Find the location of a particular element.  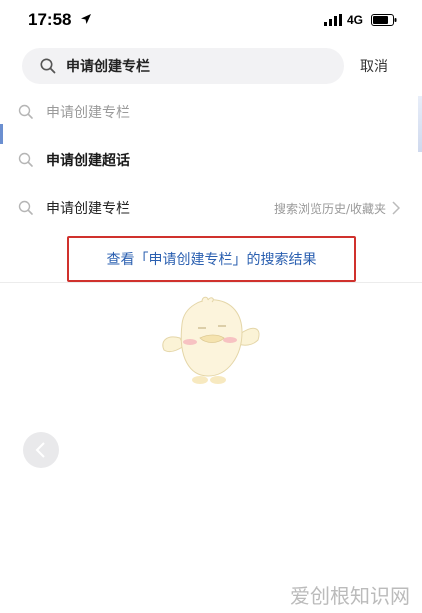

network-type: 4G is located at coordinates (355, 20).